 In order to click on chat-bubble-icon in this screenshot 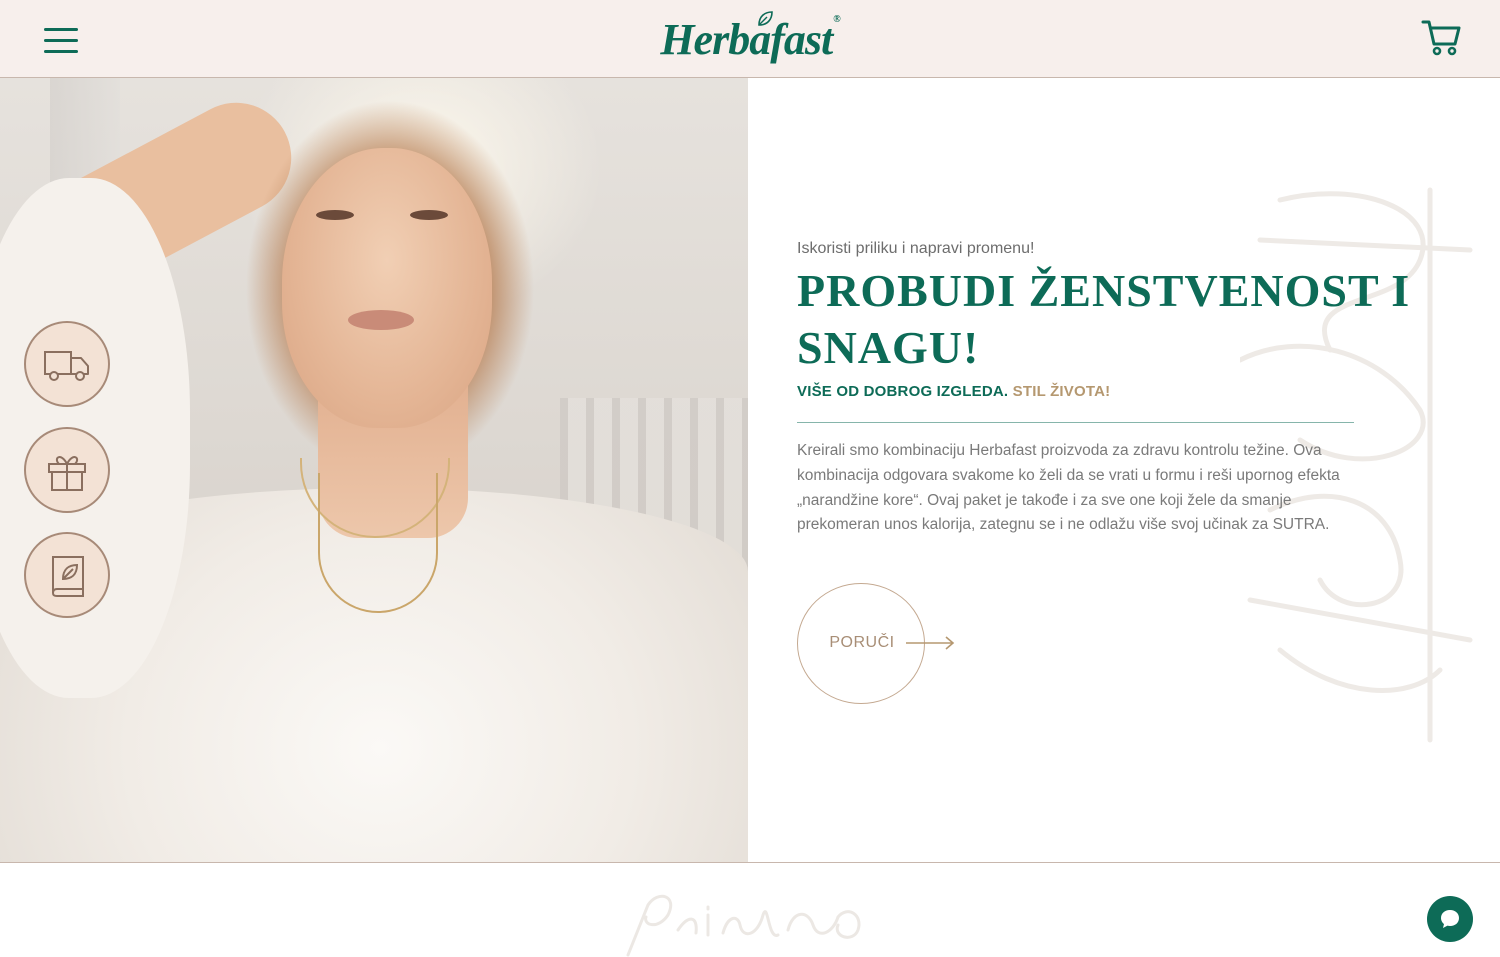, I will do `click(1450, 919)`.